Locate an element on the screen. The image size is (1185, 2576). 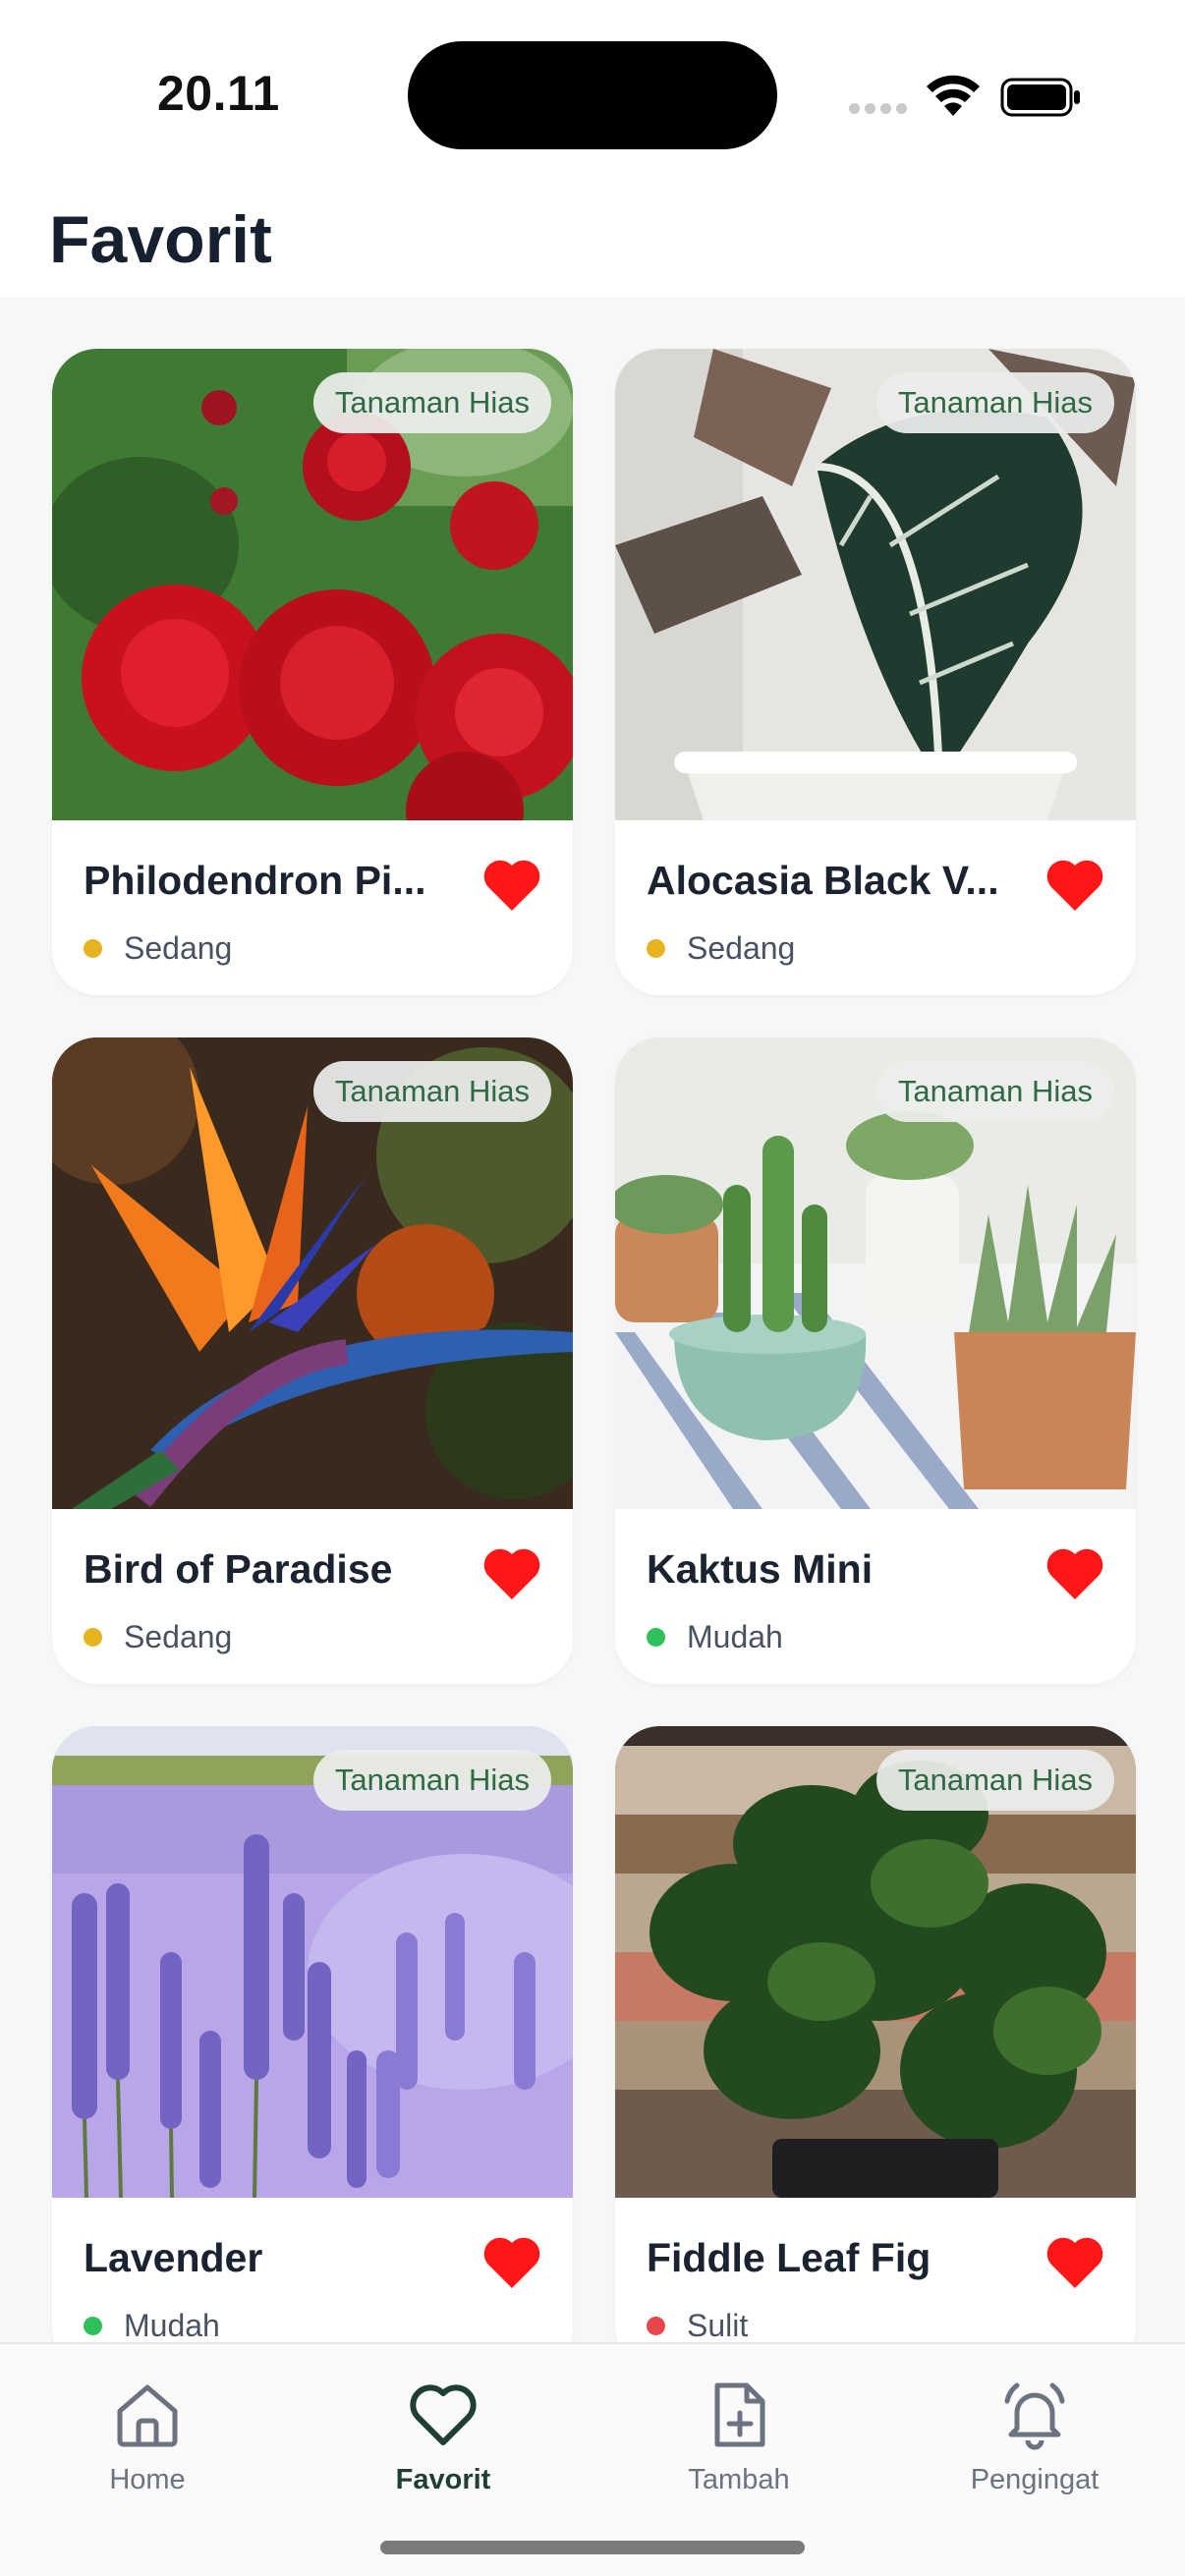
nav-item-favorit: Favorit is located at coordinates (443, 2443).